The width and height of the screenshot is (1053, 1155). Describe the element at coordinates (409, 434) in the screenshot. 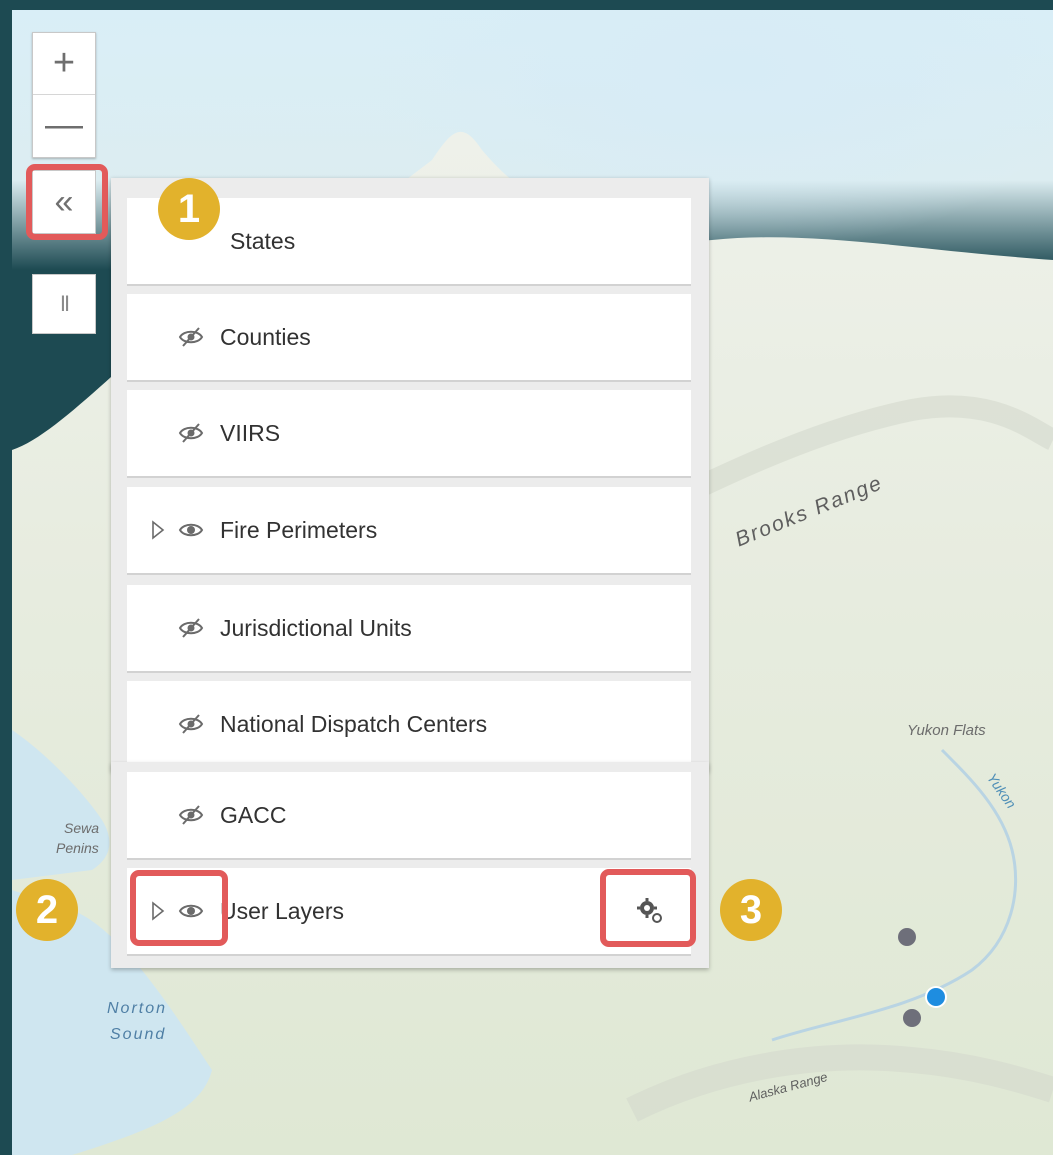

I see `layer-item-viirs: VIIRS` at that location.